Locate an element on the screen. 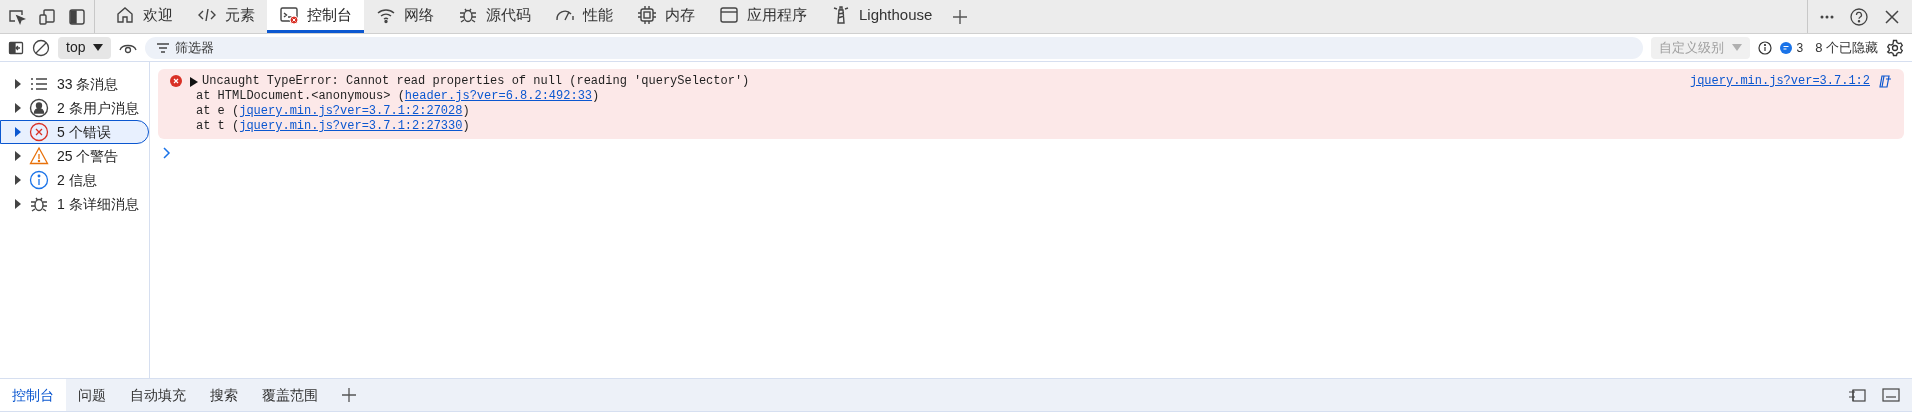 The width and height of the screenshot is (1912, 412). sidebar-item: 2 条用户消息 is located at coordinates (74, 108).